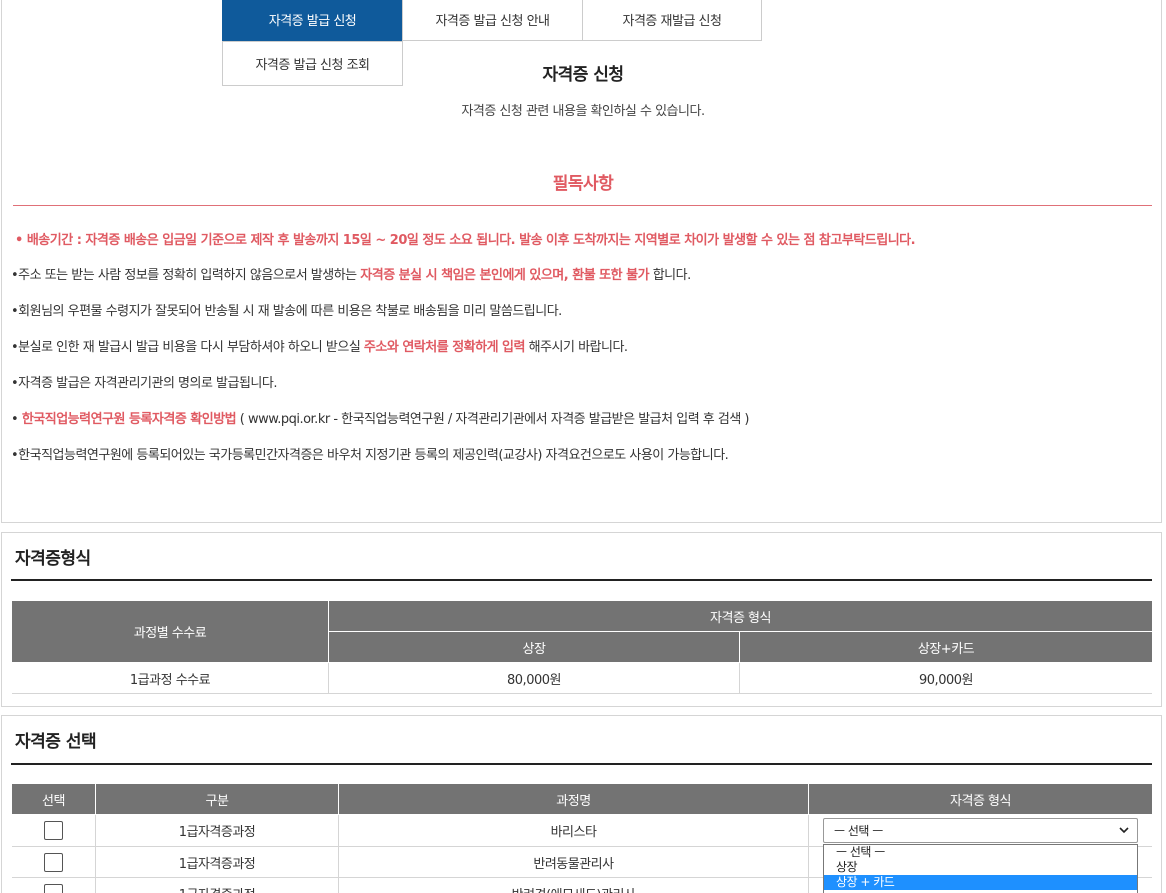  Describe the element at coordinates (672, 20) in the screenshot. I see `tab-reissue-apply: 자격증 재발급 신청` at that location.